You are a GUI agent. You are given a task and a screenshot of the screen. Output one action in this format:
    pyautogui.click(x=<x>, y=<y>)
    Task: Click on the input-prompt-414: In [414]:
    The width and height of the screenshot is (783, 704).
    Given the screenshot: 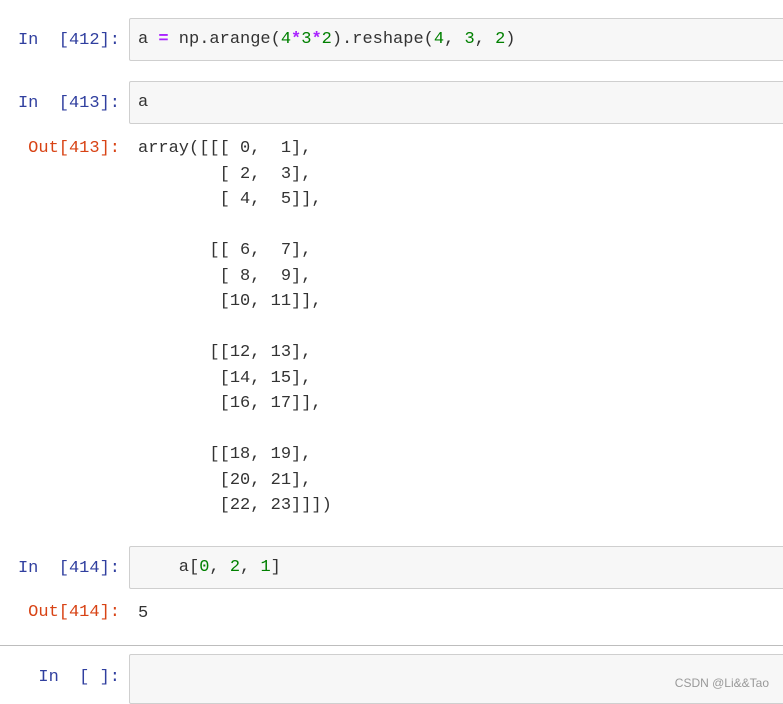 What is the action you would take?
    pyautogui.click(x=68, y=568)
    